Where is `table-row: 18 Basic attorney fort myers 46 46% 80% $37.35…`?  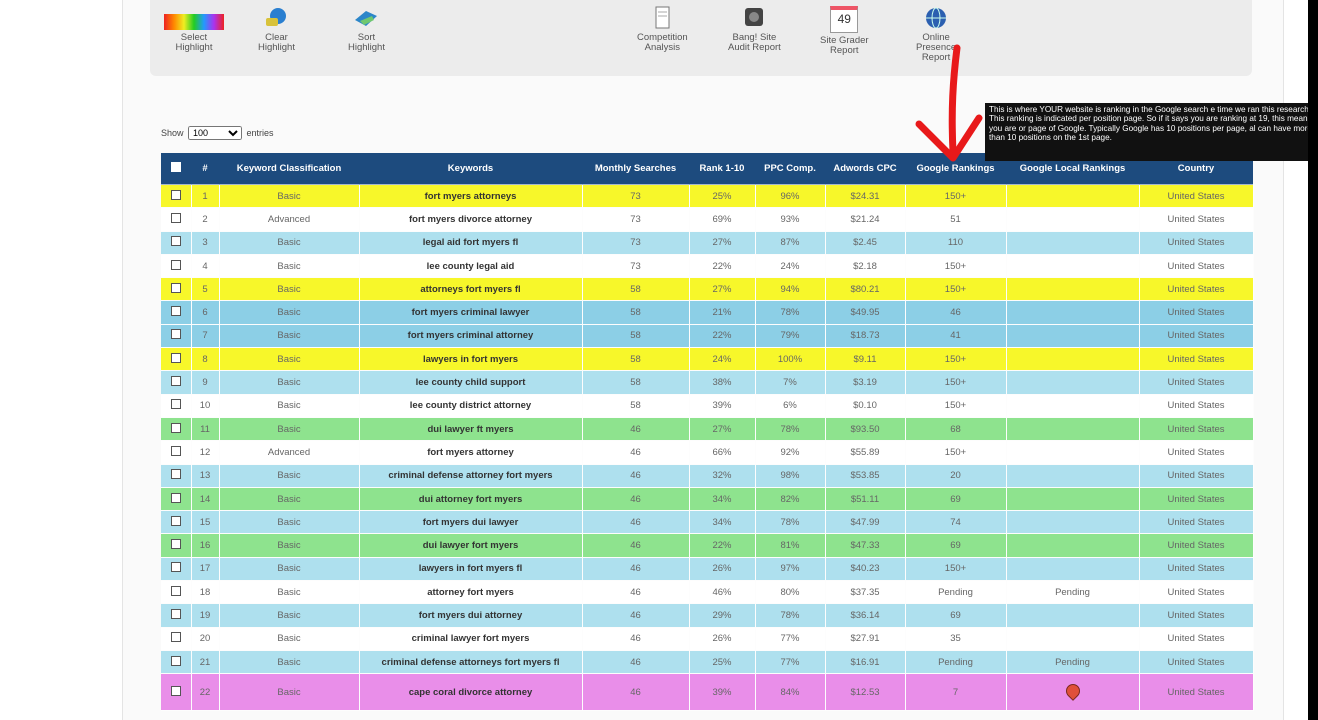
table-row: 18 Basic attorney fort myers 46 46% 80% $37.35… is located at coordinates (707, 592).